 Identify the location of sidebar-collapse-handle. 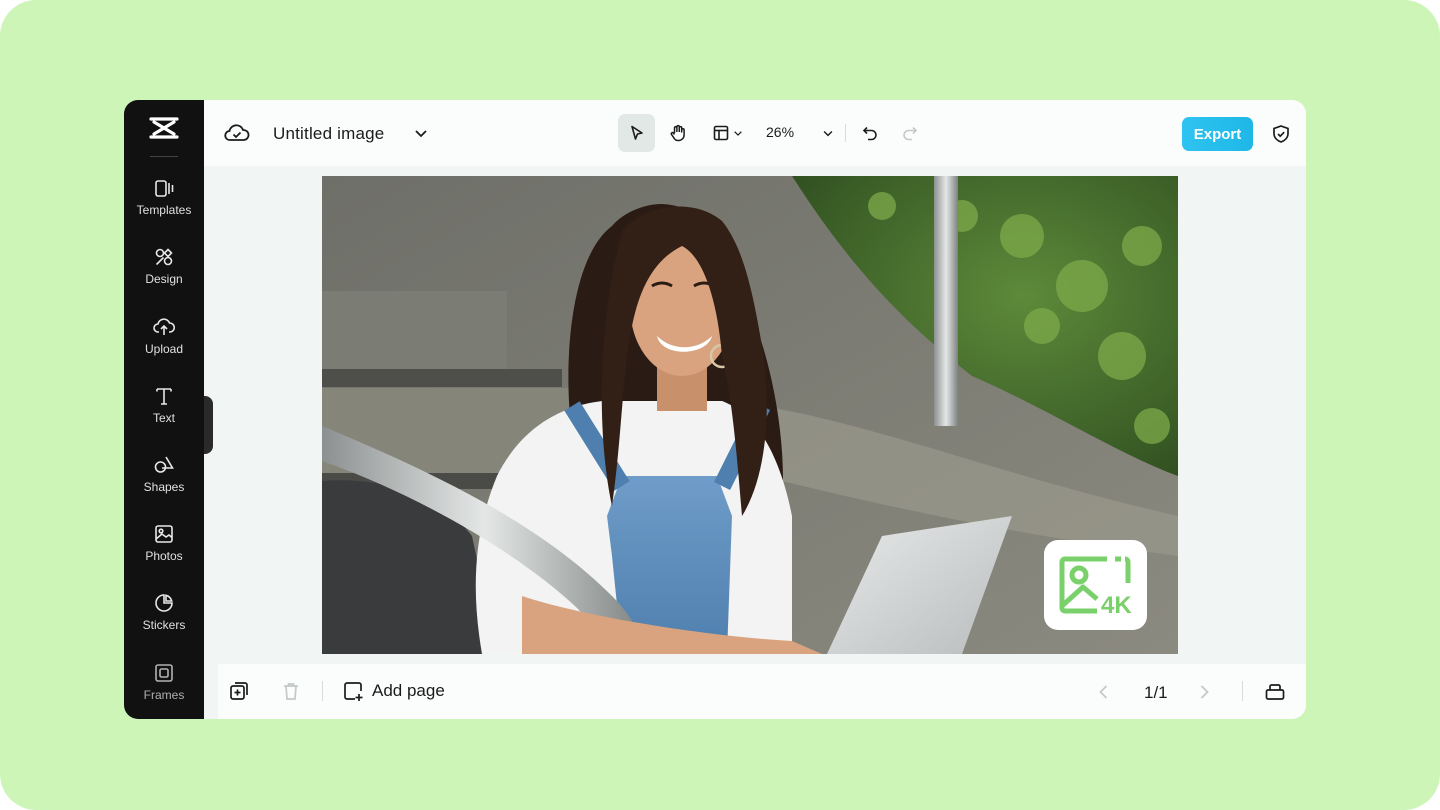
(208, 425).